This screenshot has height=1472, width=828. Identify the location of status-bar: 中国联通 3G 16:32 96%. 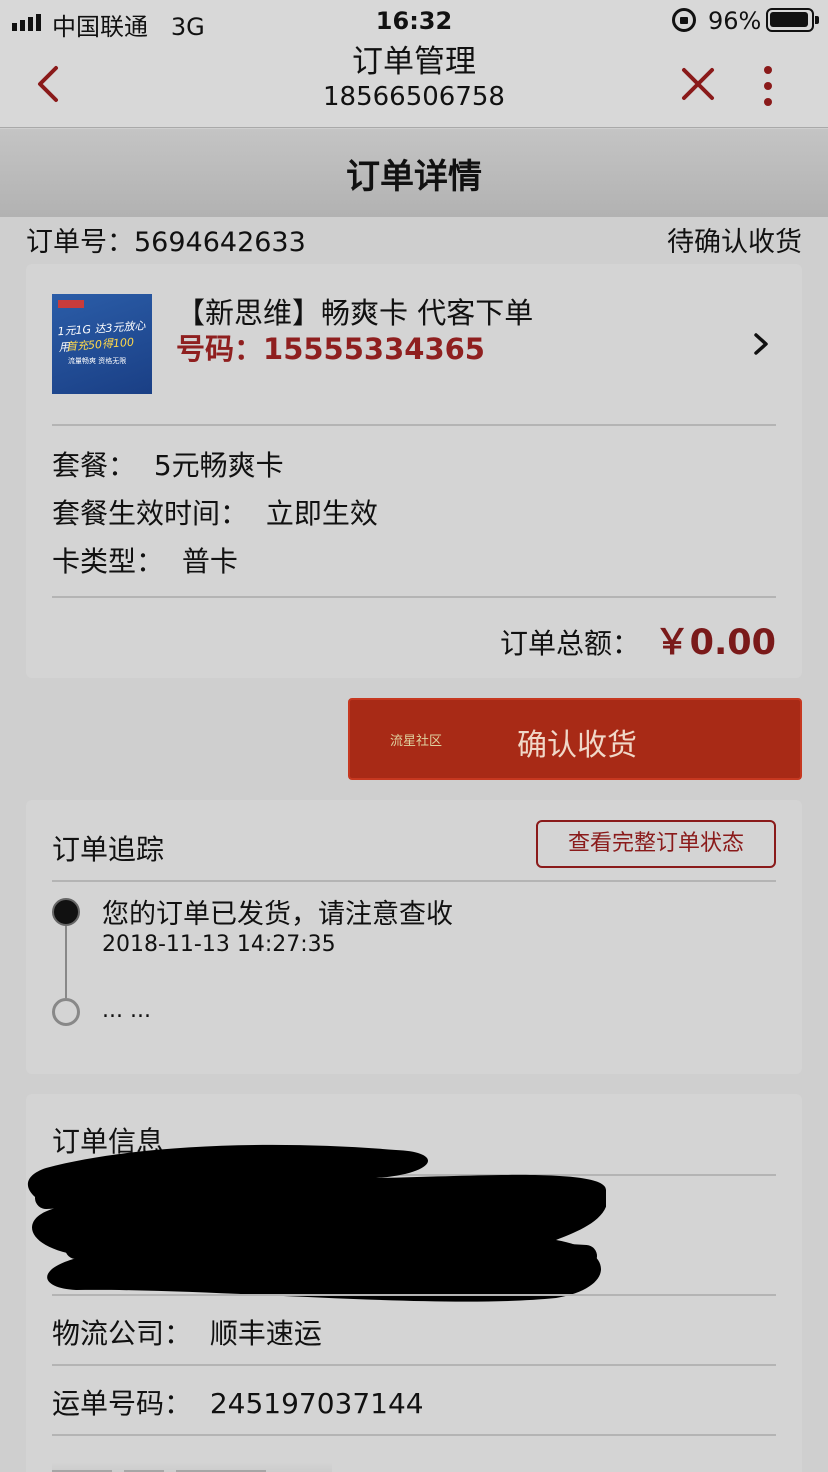
(414, 22).